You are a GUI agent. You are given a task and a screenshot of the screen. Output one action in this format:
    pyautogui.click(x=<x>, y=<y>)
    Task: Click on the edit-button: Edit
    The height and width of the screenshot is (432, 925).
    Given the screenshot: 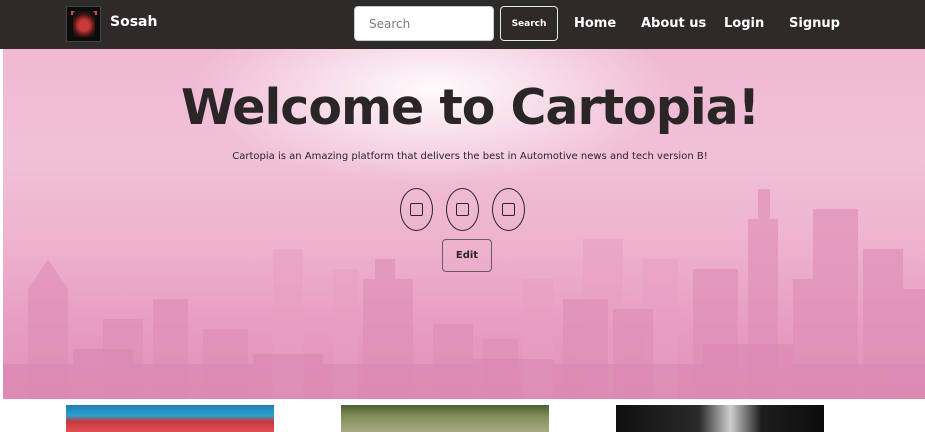 What is the action you would take?
    pyautogui.click(x=467, y=255)
    